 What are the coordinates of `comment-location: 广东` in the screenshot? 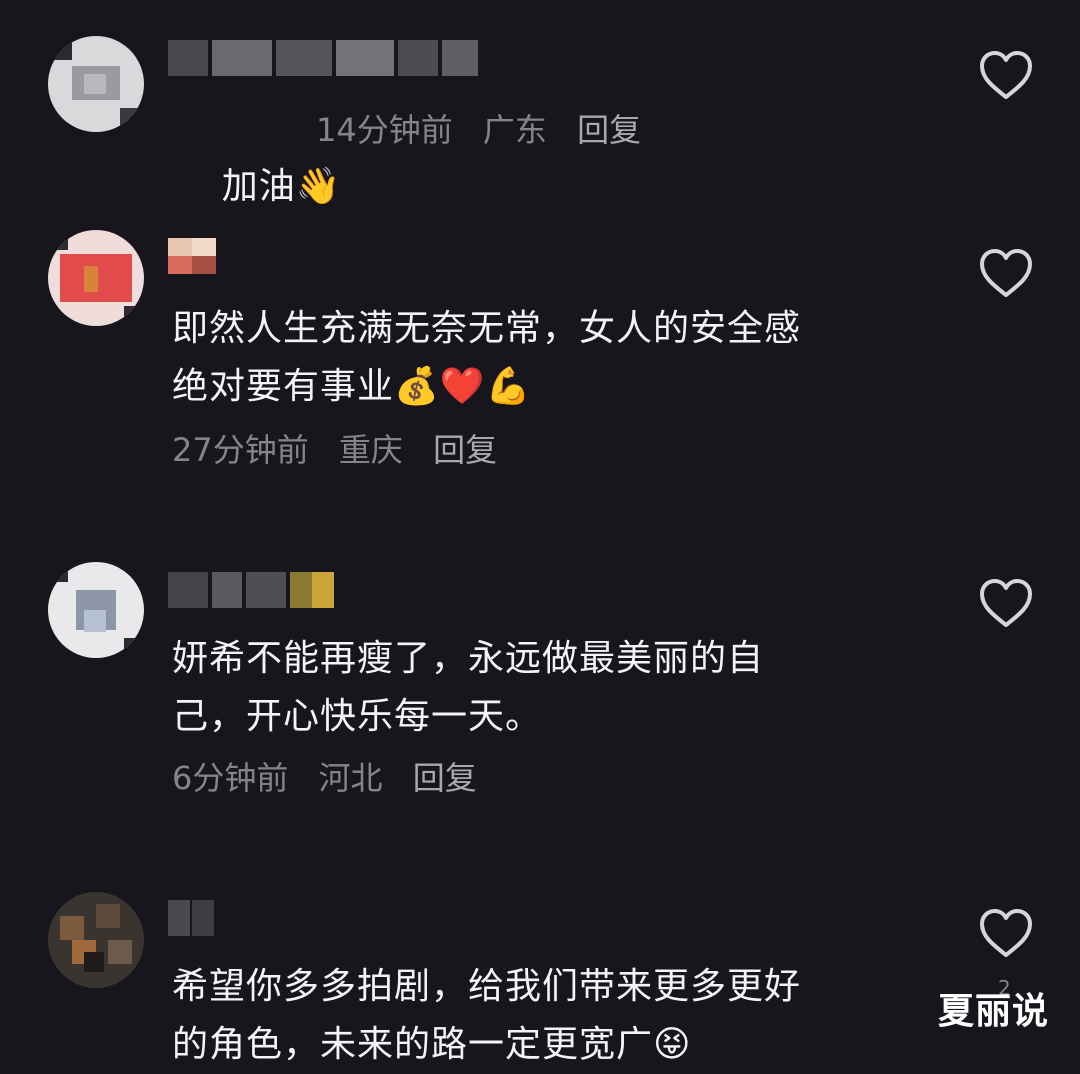 It's located at (514, 130).